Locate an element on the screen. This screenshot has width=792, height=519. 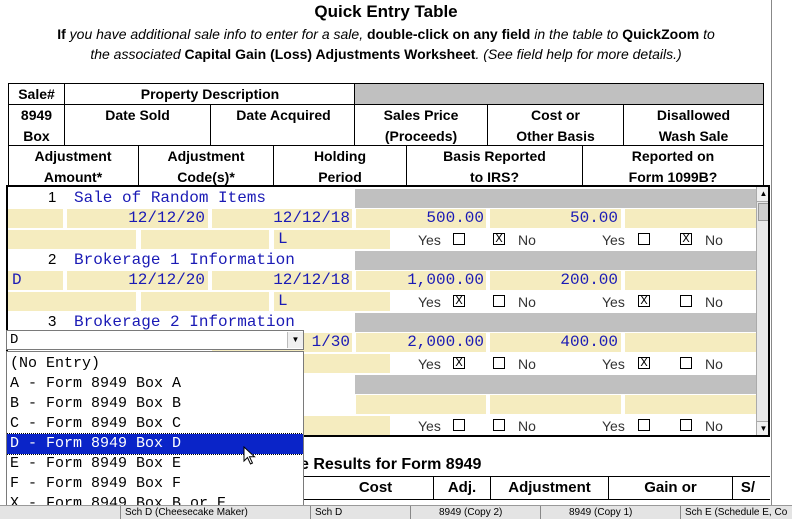
header-cost-basis: Cost or Other Basis is located at coordinates (555, 125).